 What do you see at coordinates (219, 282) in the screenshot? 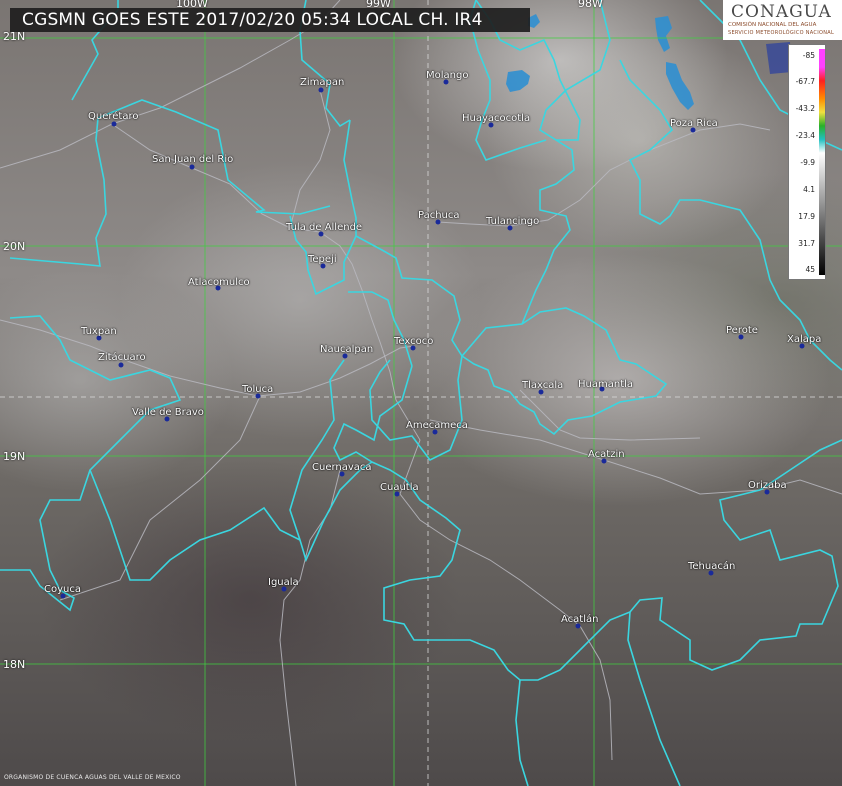
I see `city-label-atlacomulco: Atlacomulco` at bounding box center [219, 282].